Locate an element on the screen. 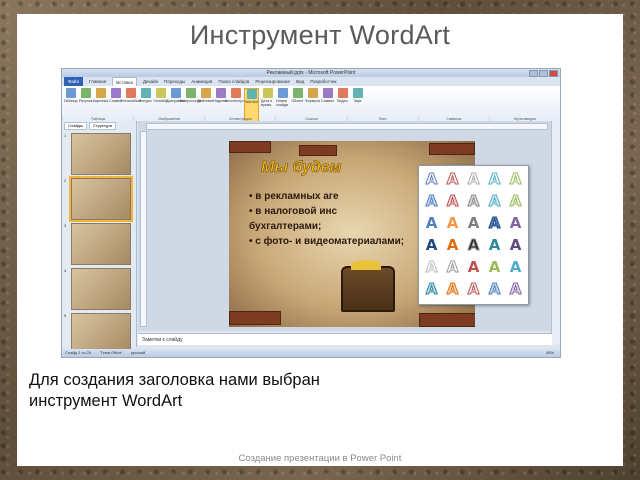  ribbon-tab: Разработчик is located at coordinates (323, 81).